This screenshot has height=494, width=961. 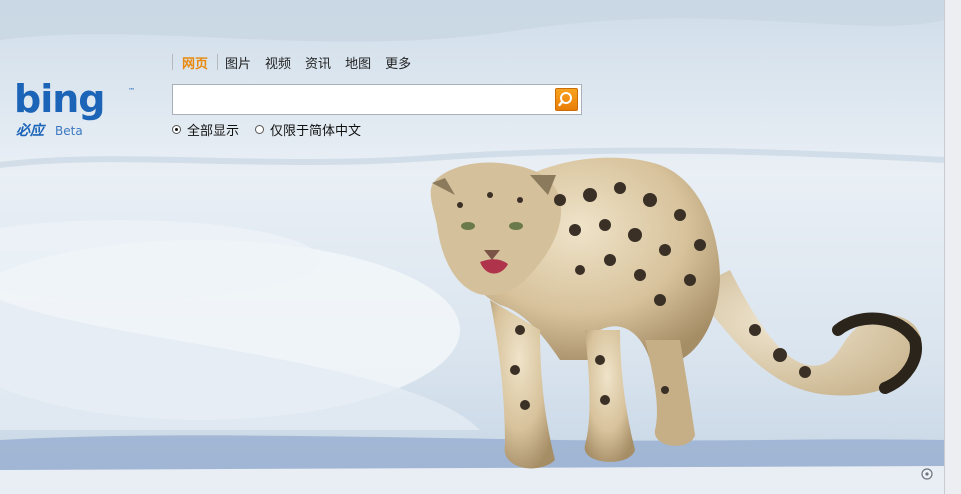 What do you see at coordinates (398, 62) in the screenshot?
I see `nav-item-more: 更多` at bounding box center [398, 62].